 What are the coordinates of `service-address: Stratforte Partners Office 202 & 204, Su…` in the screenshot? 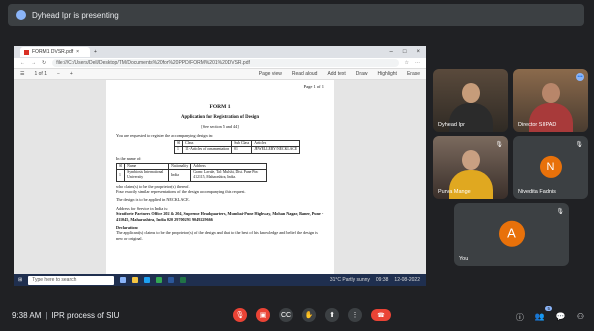 It's located at (220, 216).